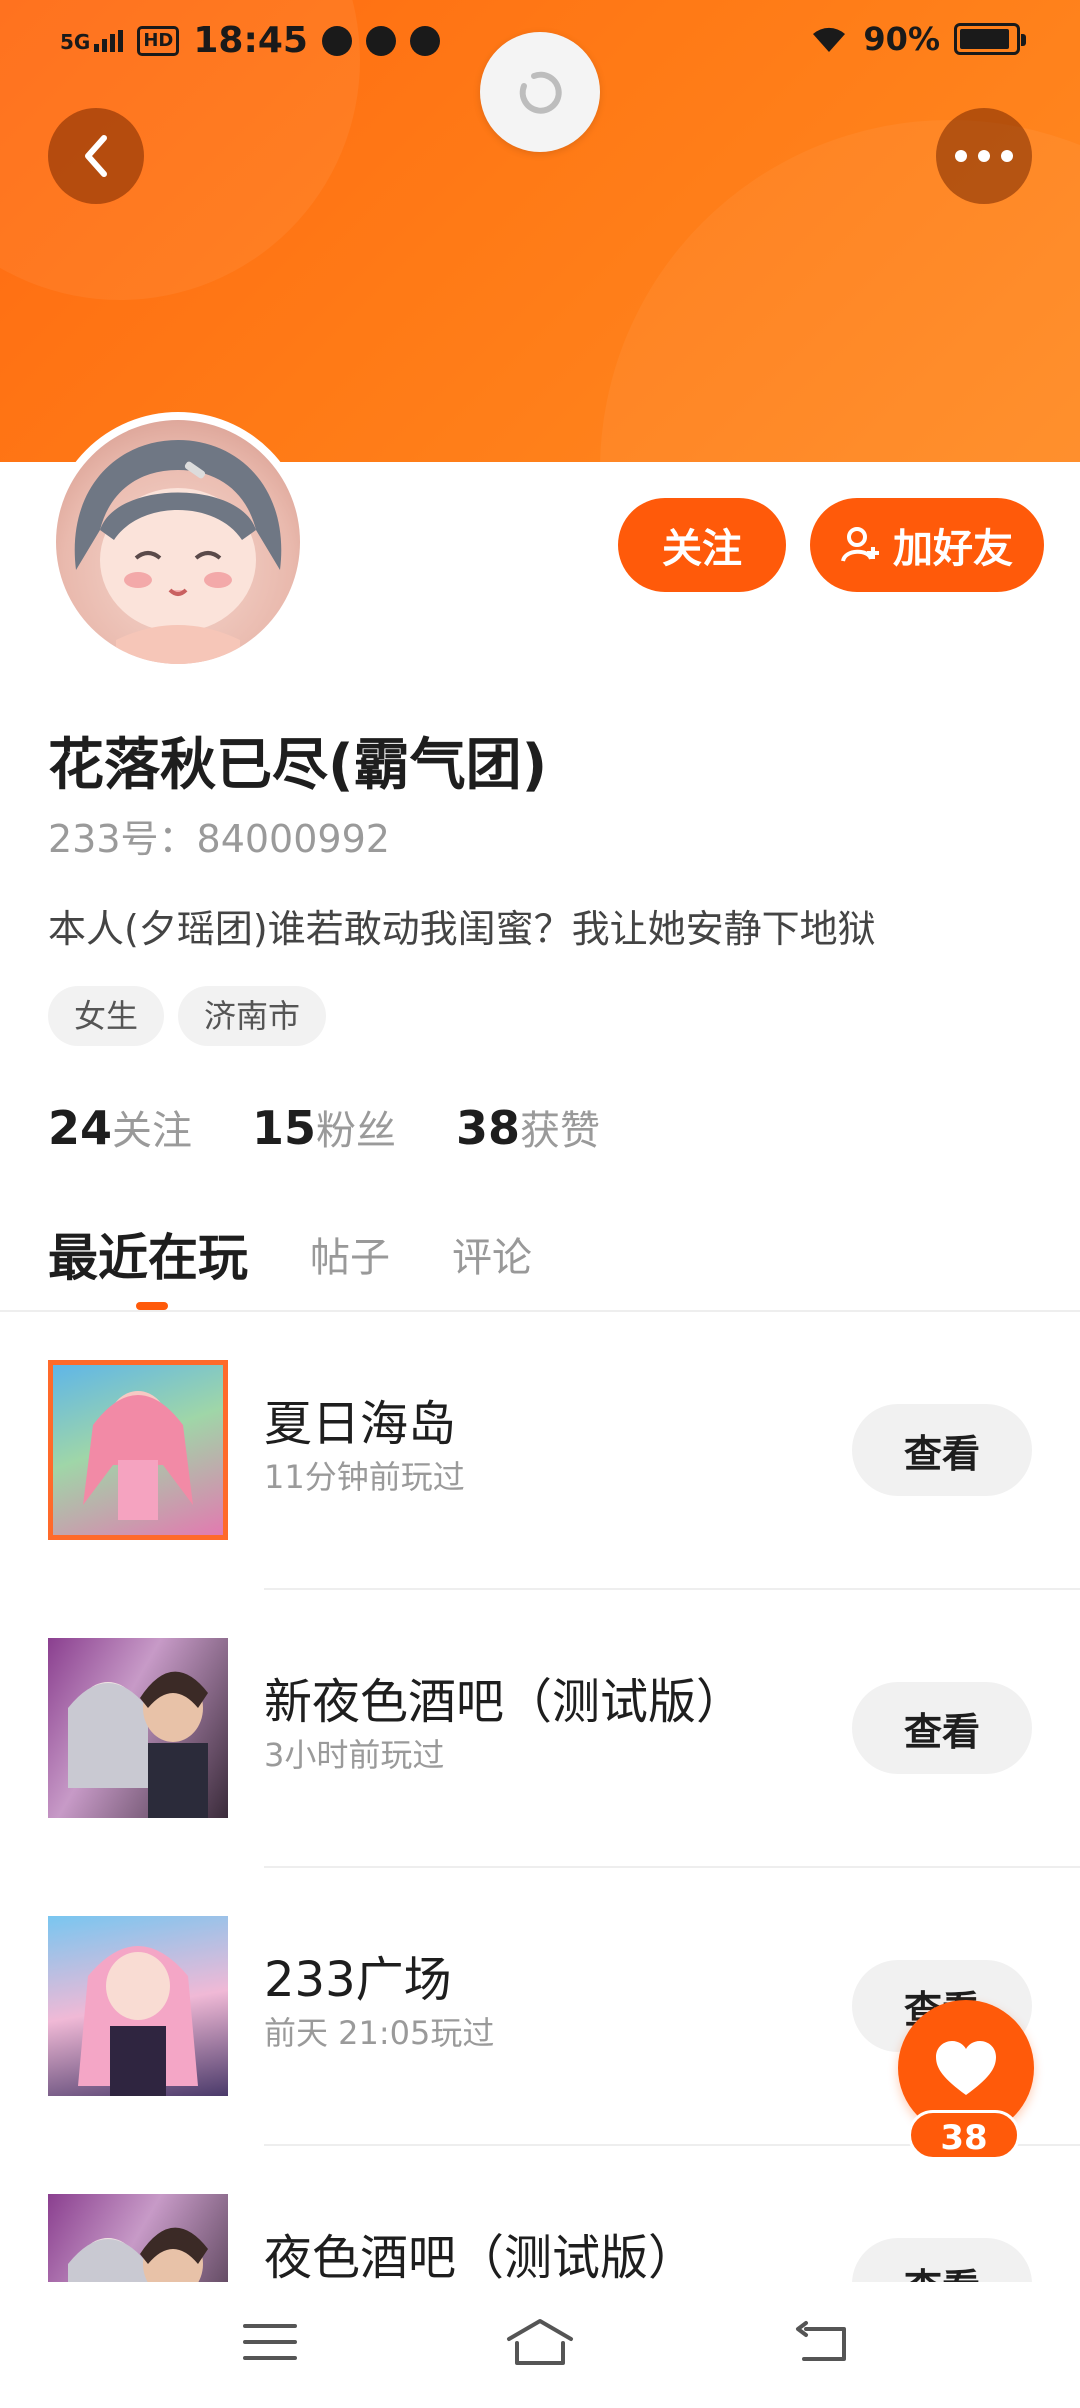  What do you see at coordinates (492, 1254) in the screenshot?
I see `tab-comments: 评论` at bounding box center [492, 1254].